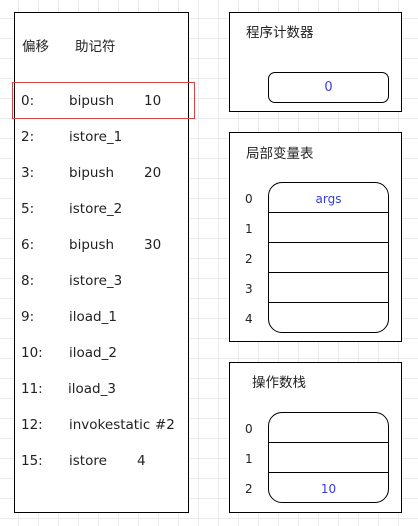  I want to click on pc-value-box: 0, so click(328, 87).